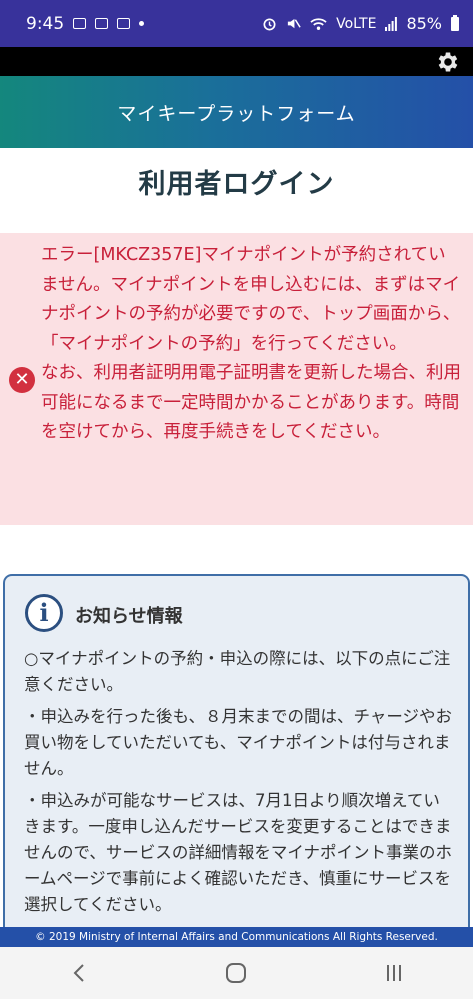 The image size is (473, 999). I want to click on system-nav-bar, so click(236, 973).